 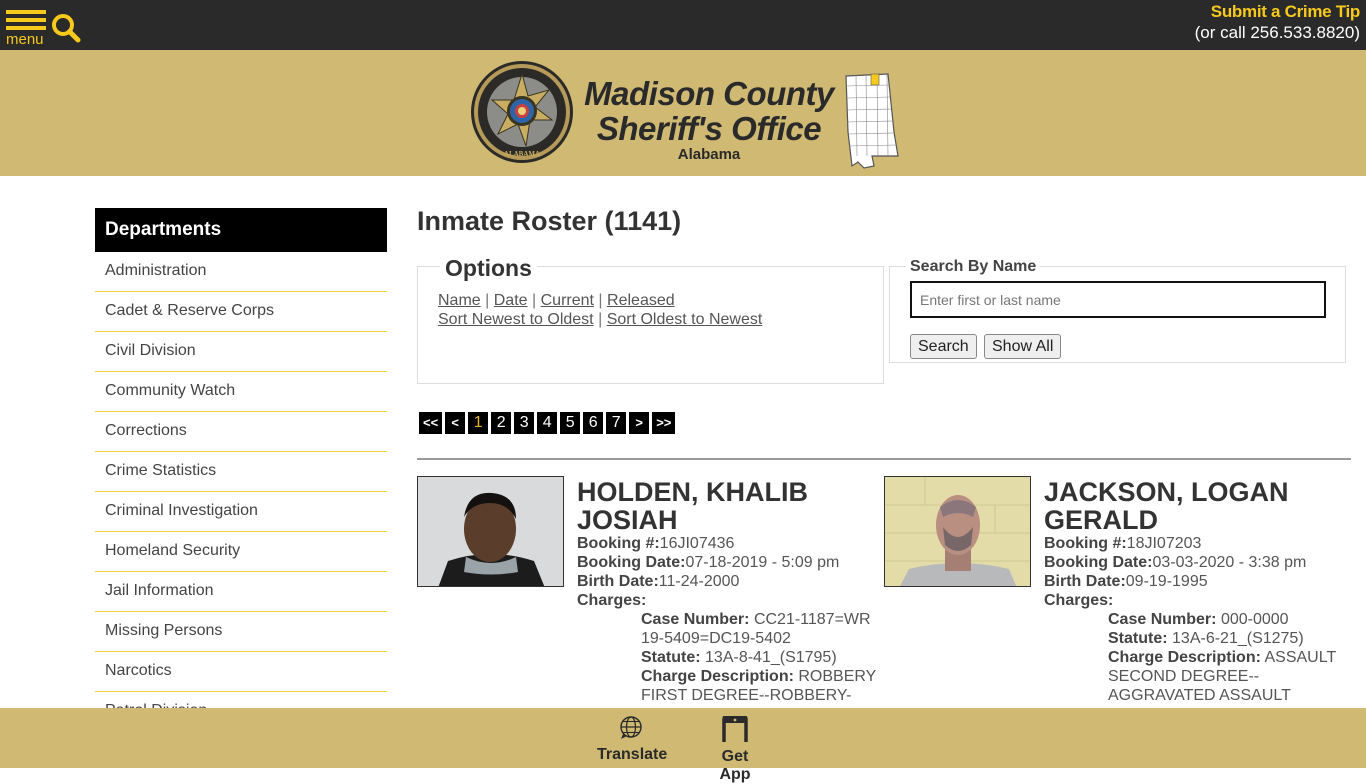 What do you see at coordinates (241, 552) in the screenshot?
I see `sidebar-item-homeland-security: Homeland Security` at bounding box center [241, 552].